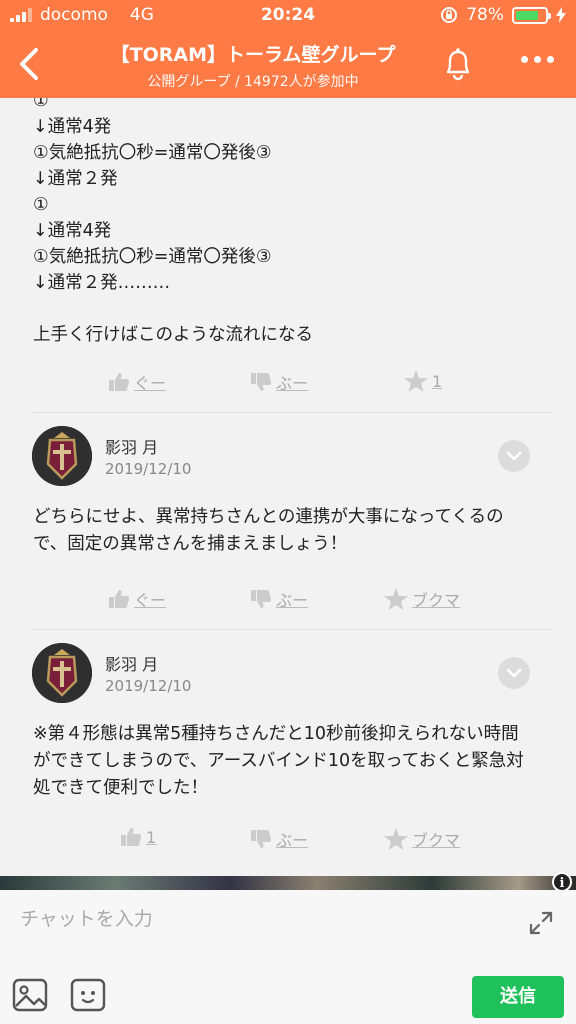 The image size is (576, 1024). I want to click on title-block: 【TORAM】トーラム壁グループ 公開グループ / 14972人が参加中, so click(253, 65).